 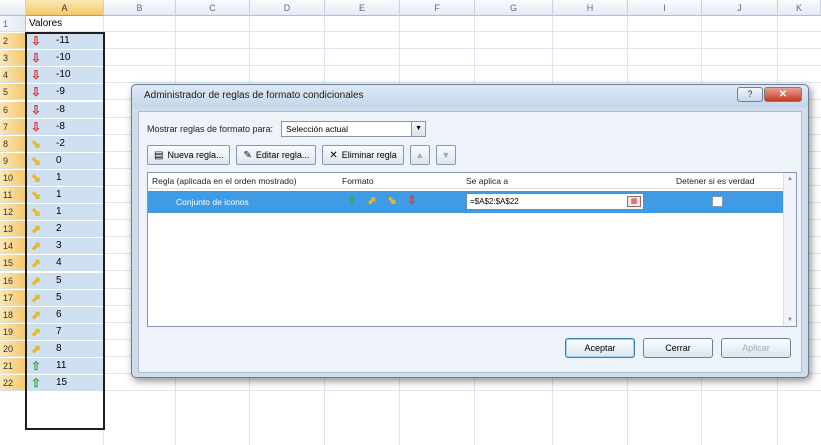 I want to click on scroll-up-icon: ▲, so click(x=790, y=179).